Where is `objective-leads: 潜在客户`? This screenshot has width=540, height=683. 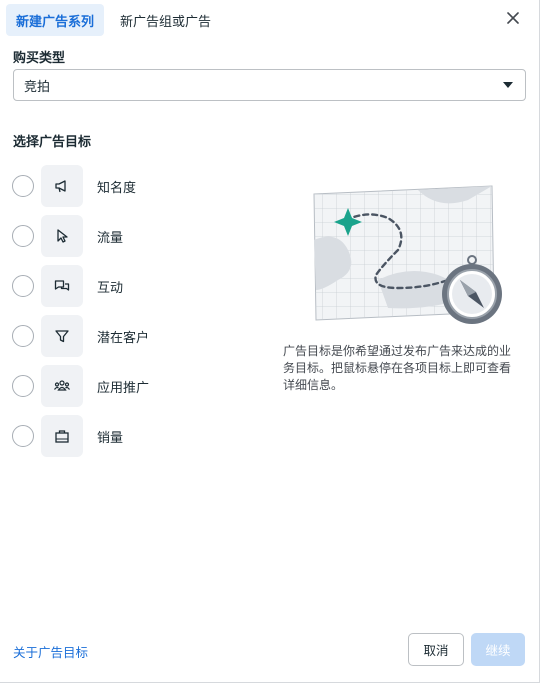
objective-leads: 潜在客户 is located at coordinates (132, 336).